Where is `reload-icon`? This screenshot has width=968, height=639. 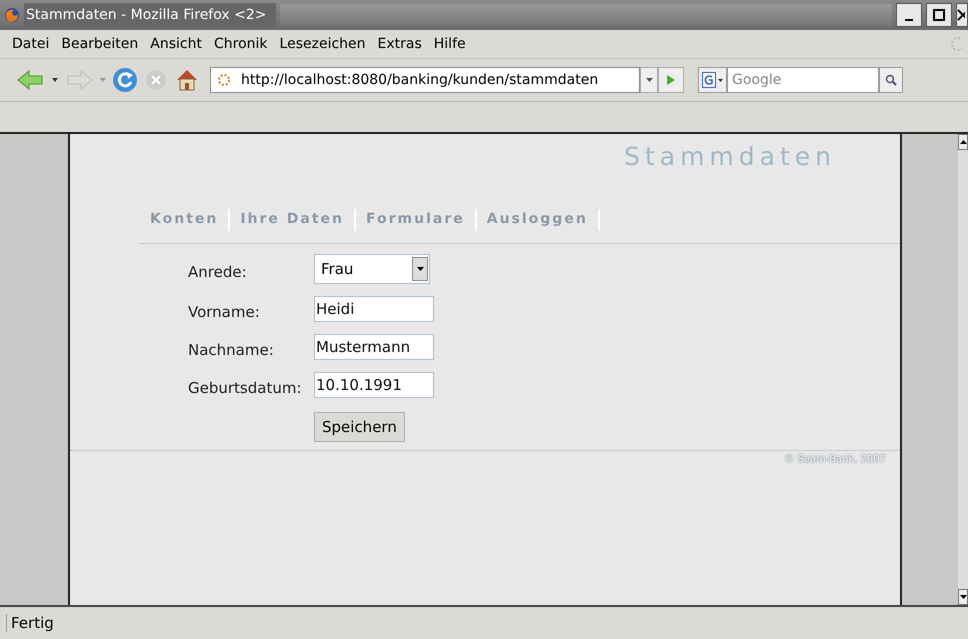
reload-icon is located at coordinates (125, 80).